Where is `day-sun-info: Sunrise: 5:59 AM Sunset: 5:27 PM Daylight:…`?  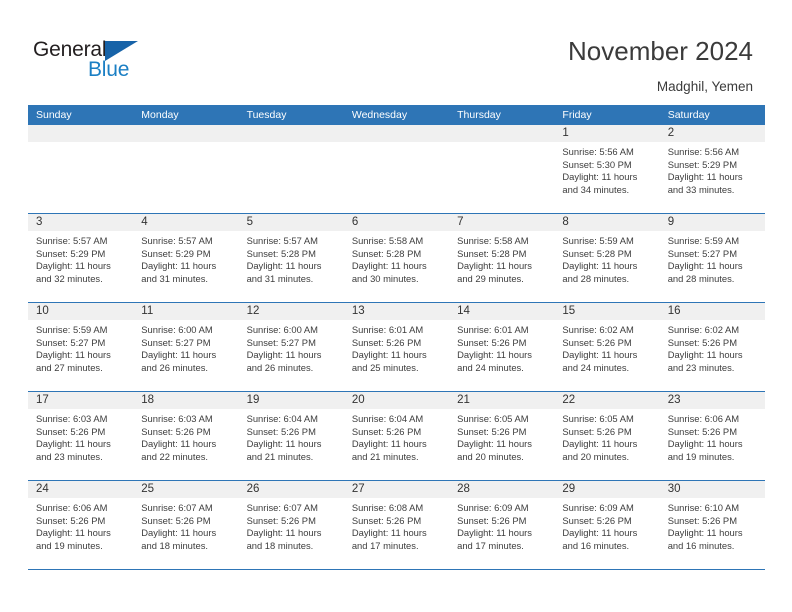 day-sun-info: Sunrise: 5:59 AM Sunset: 5:27 PM Daylight:… is located at coordinates (80, 347).